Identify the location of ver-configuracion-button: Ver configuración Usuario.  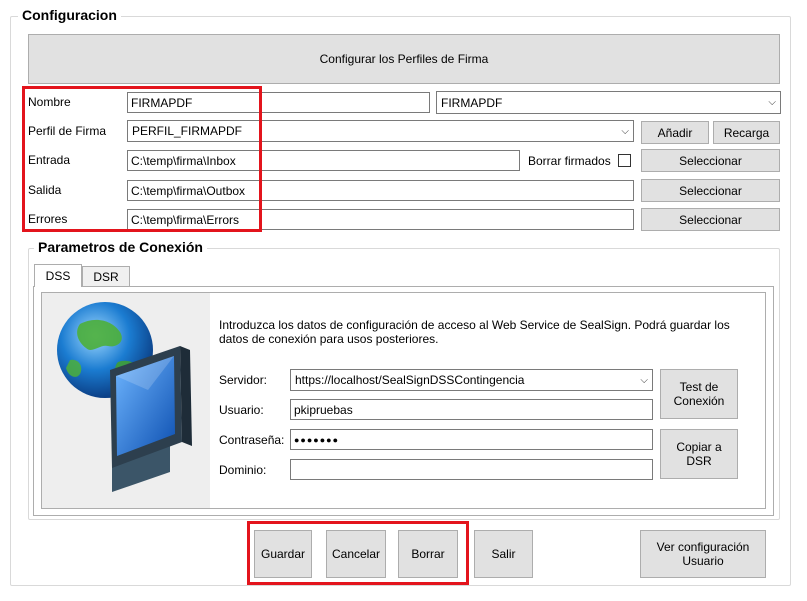
(703, 554).